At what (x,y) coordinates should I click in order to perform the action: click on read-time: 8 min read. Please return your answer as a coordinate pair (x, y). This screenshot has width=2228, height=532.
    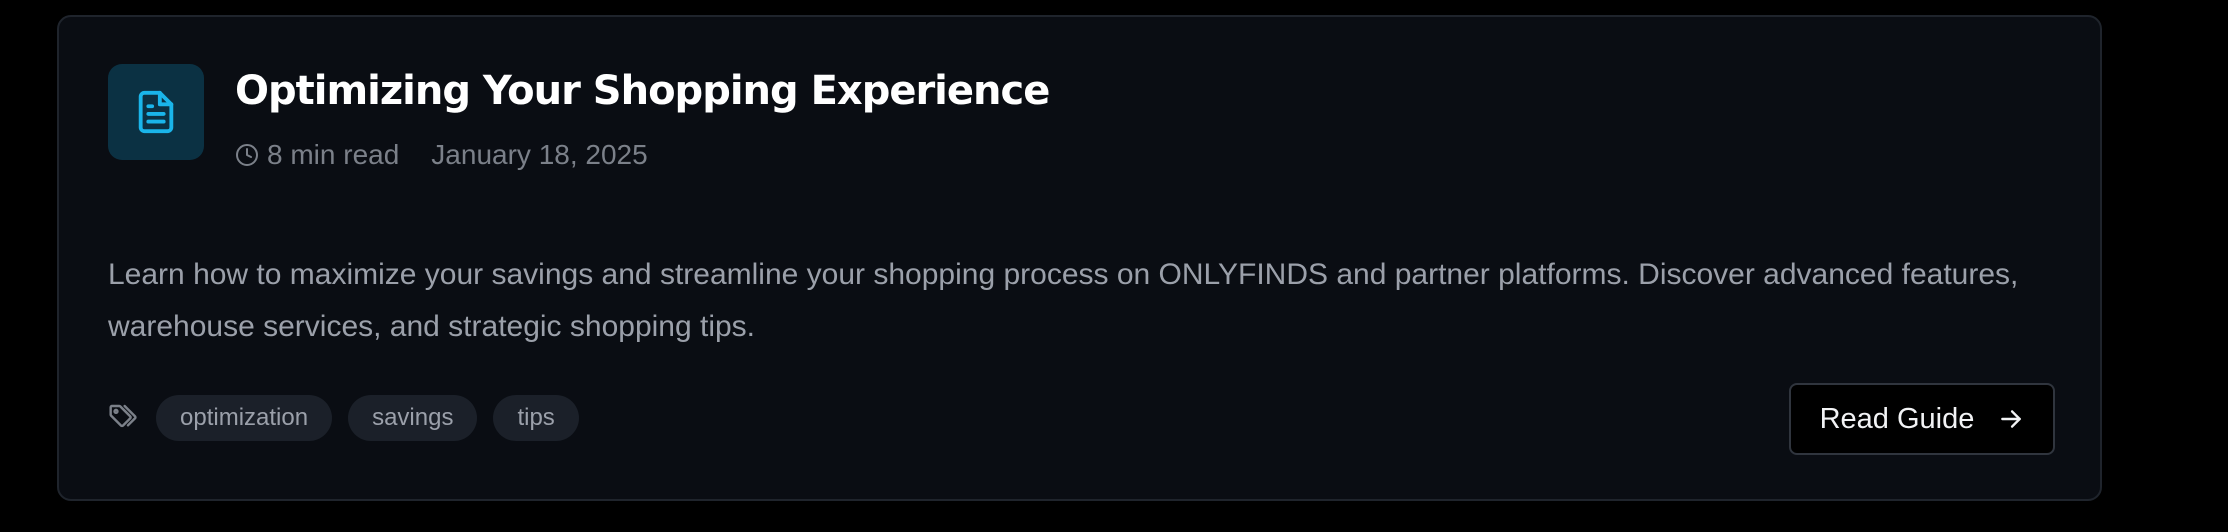
    Looking at the image, I should click on (333, 154).